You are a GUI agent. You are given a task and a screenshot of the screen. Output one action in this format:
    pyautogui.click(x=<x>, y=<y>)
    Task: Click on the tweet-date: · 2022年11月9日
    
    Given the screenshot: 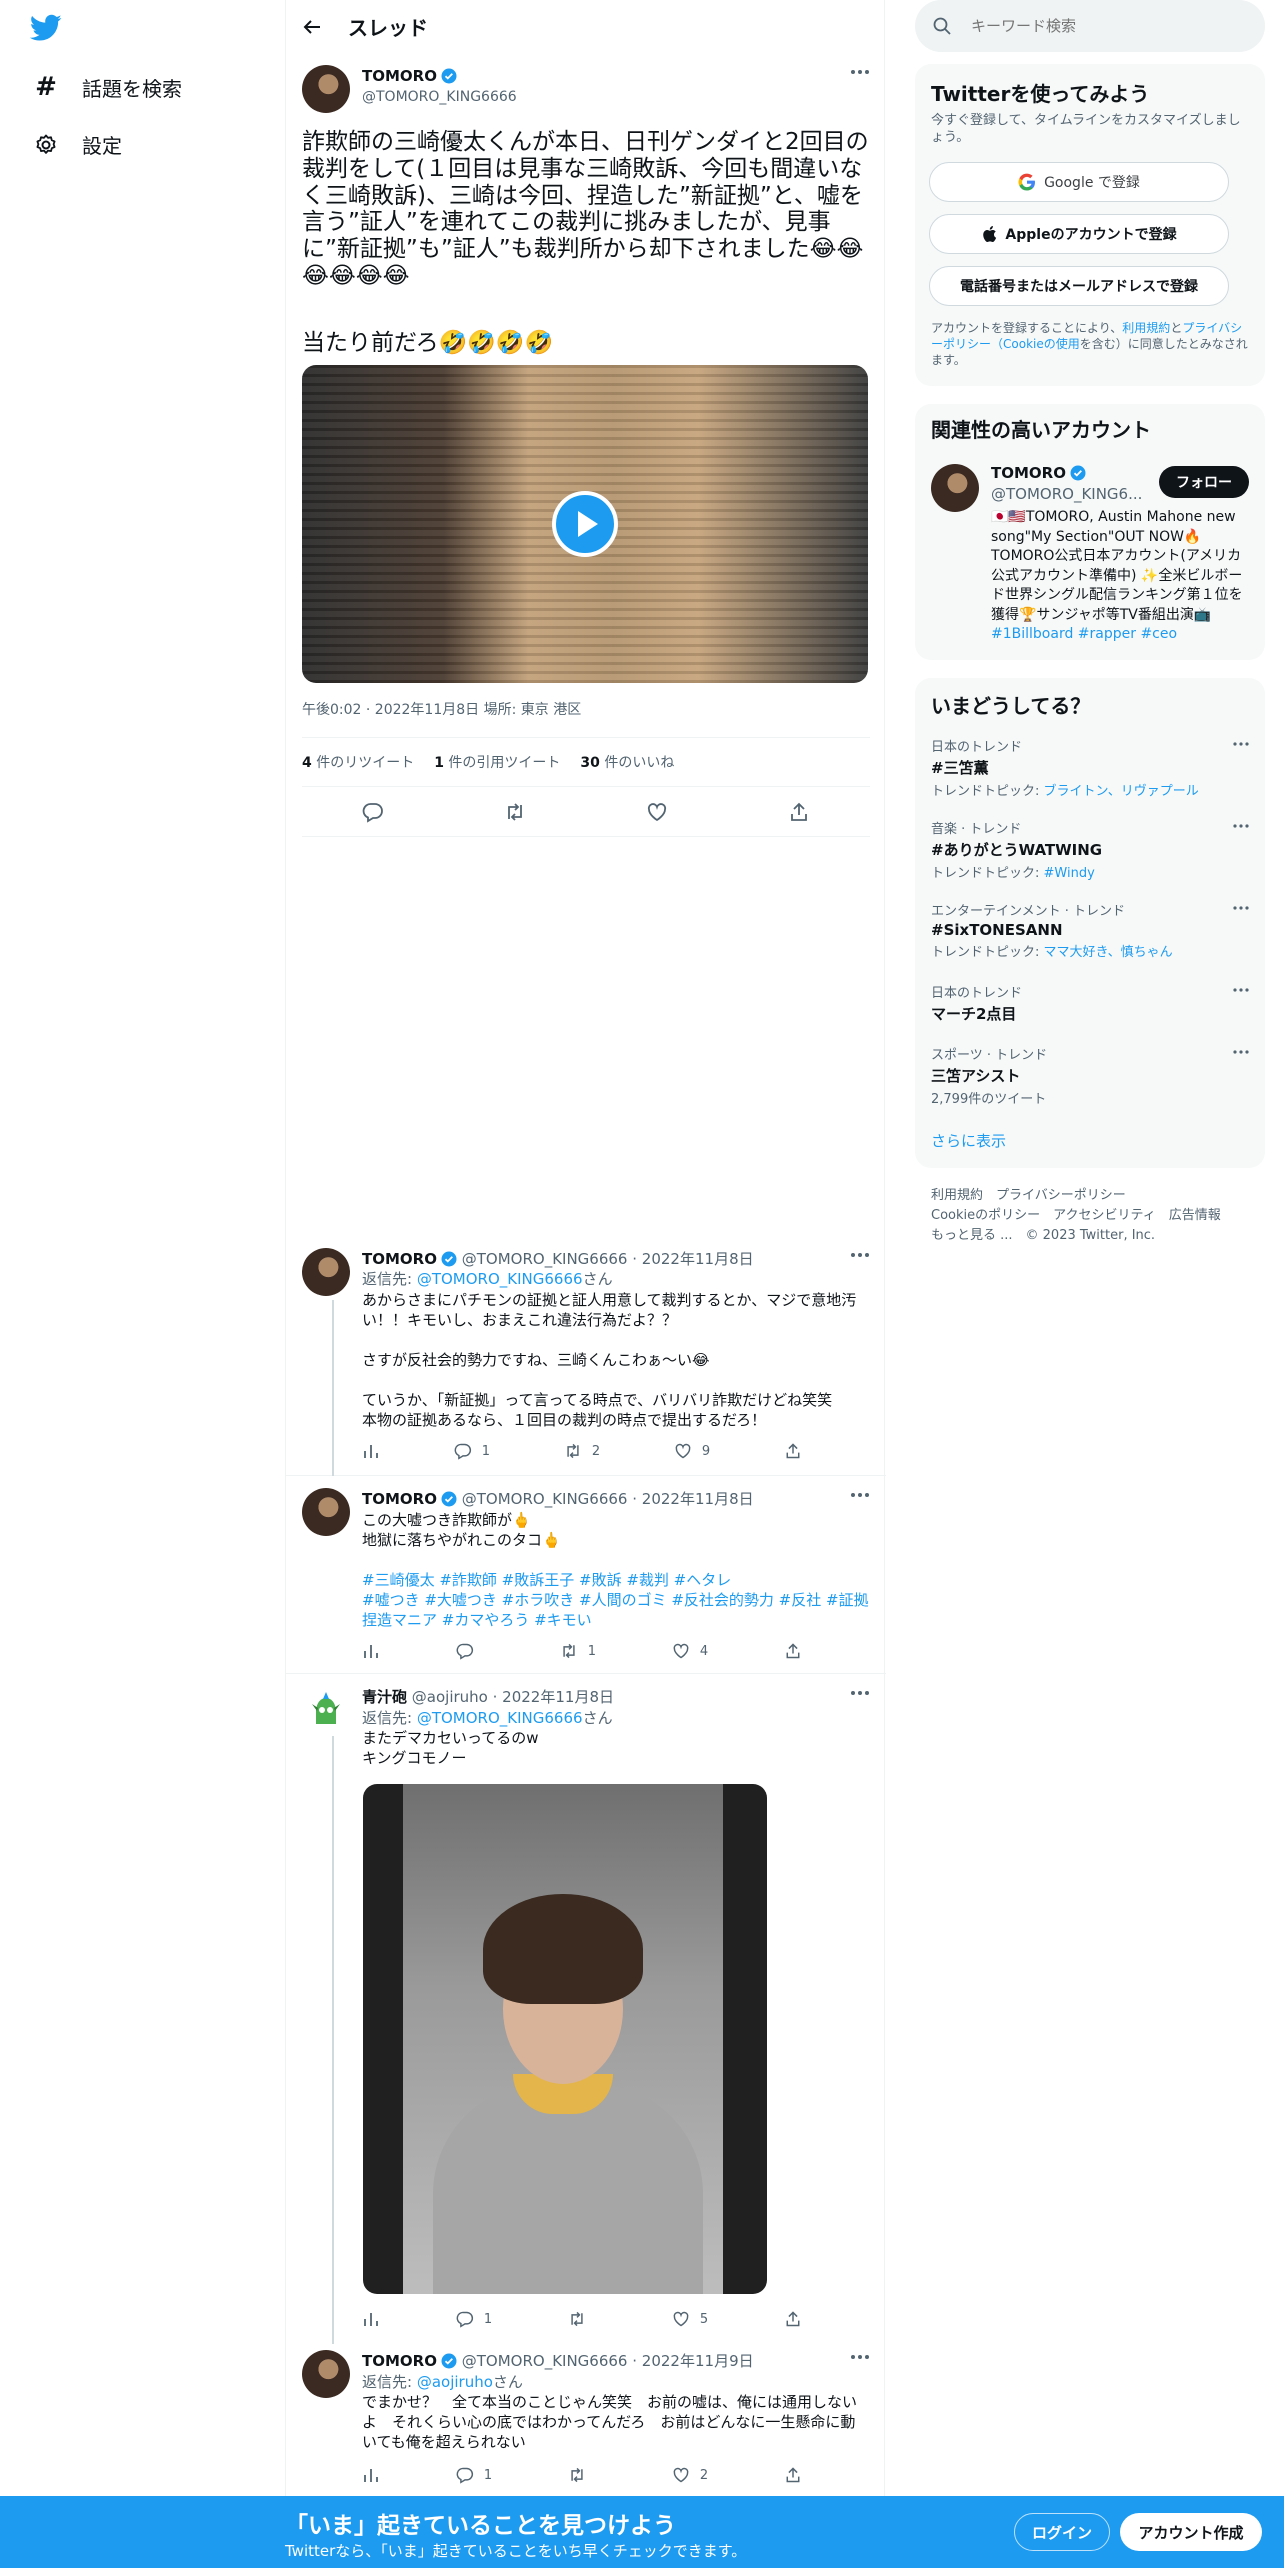 What is the action you would take?
    pyautogui.click(x=692, y=2361)
    